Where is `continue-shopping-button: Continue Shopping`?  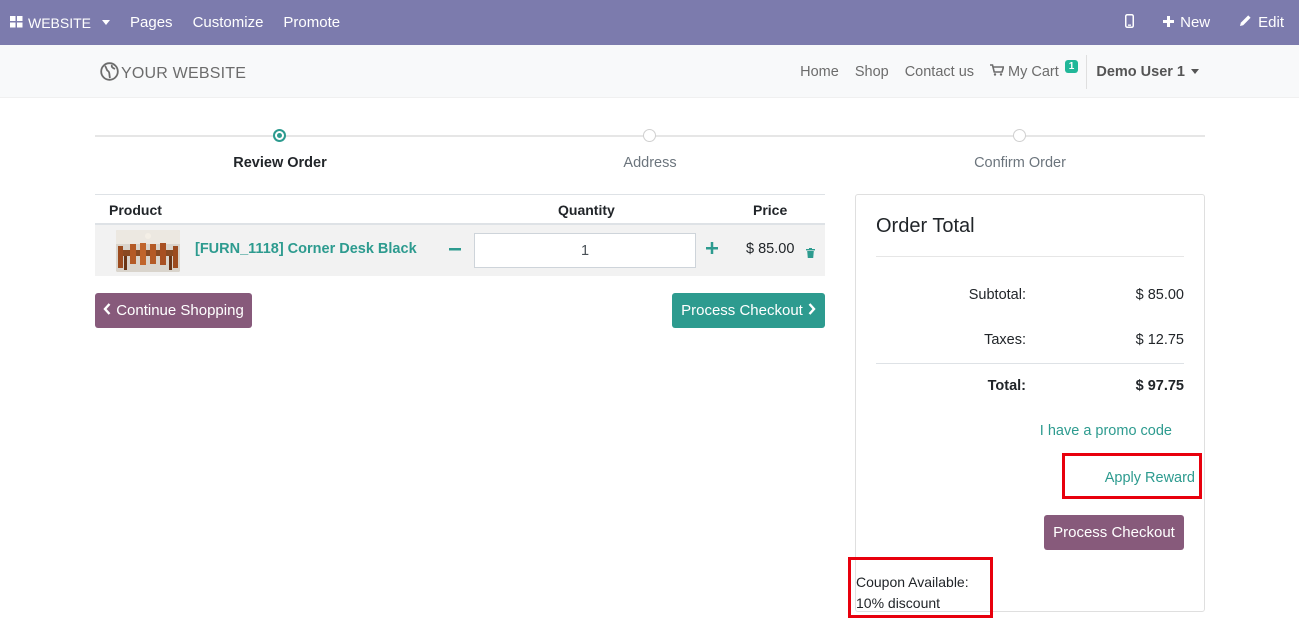
continue-shopping-button: Continue Shopping is located at coordinates (173, 310).